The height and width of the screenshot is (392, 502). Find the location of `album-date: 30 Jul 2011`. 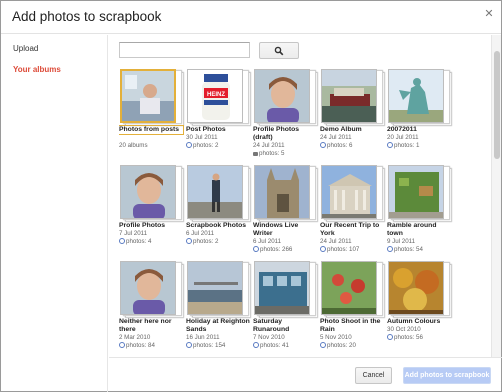

album-date: 30 Jul 2011 is located at coordinates (202, 137).